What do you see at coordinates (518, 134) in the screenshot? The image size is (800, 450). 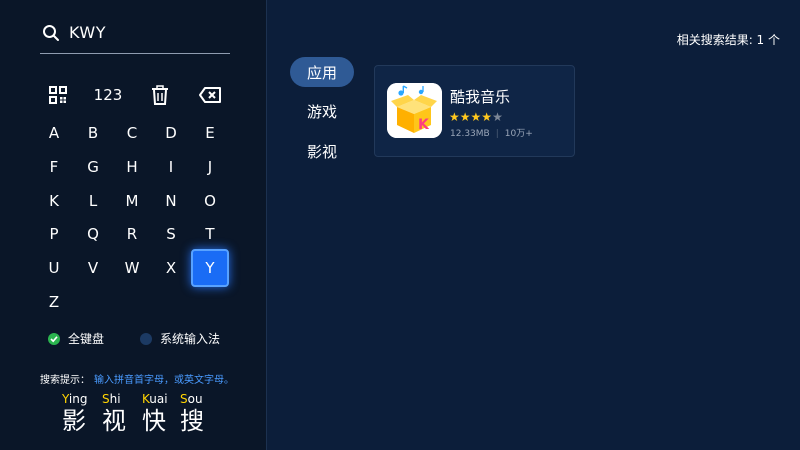 I see `app-downloads: 10万+` at bounding box center [518, 134].